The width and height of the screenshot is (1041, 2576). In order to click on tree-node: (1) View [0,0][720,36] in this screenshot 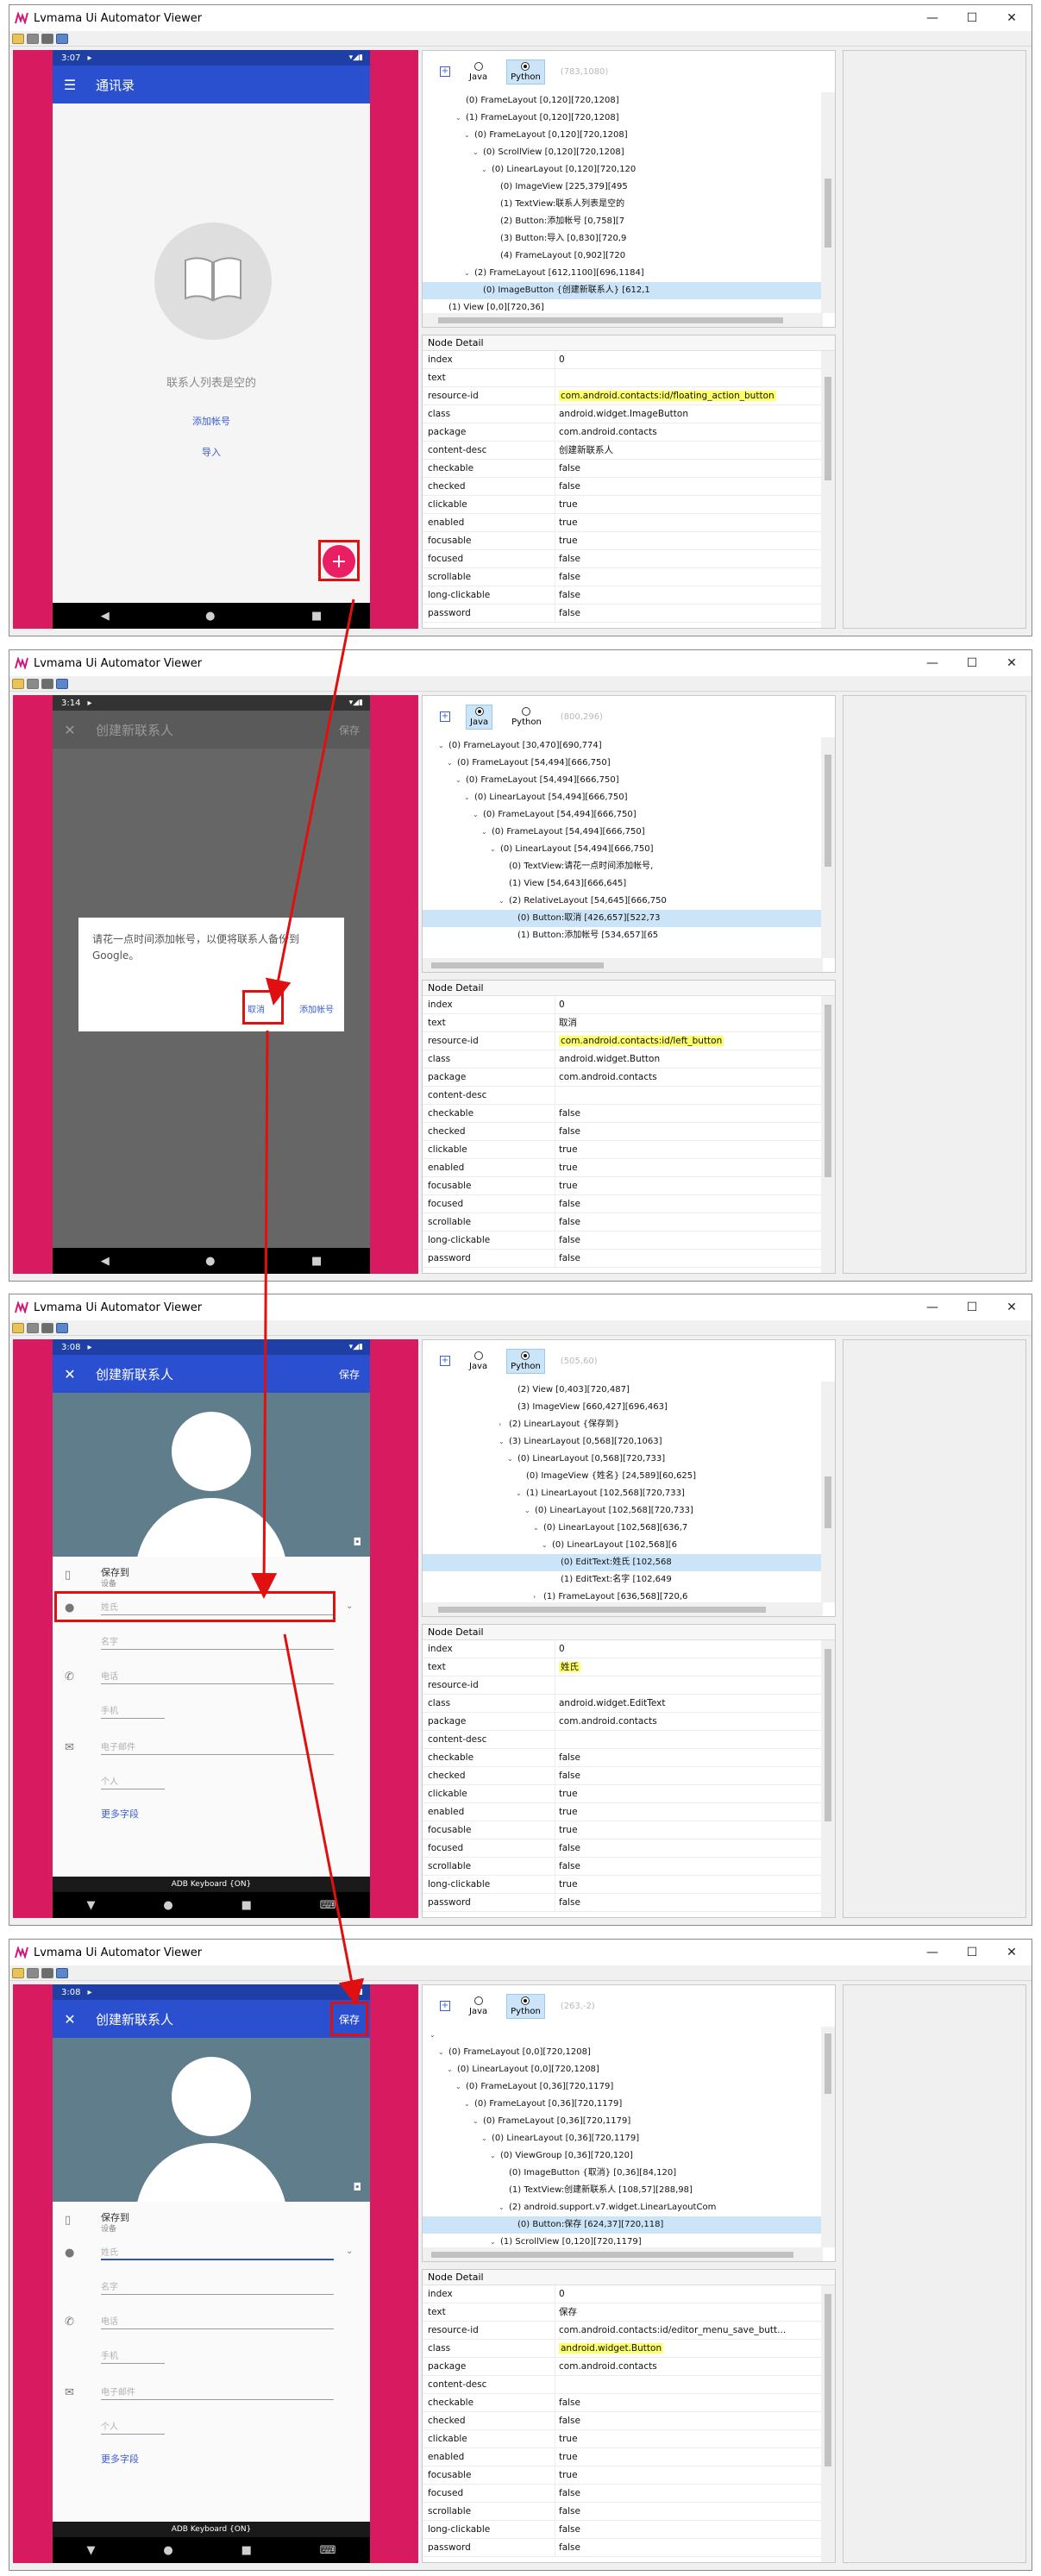, I will do `click(622, 306)`.